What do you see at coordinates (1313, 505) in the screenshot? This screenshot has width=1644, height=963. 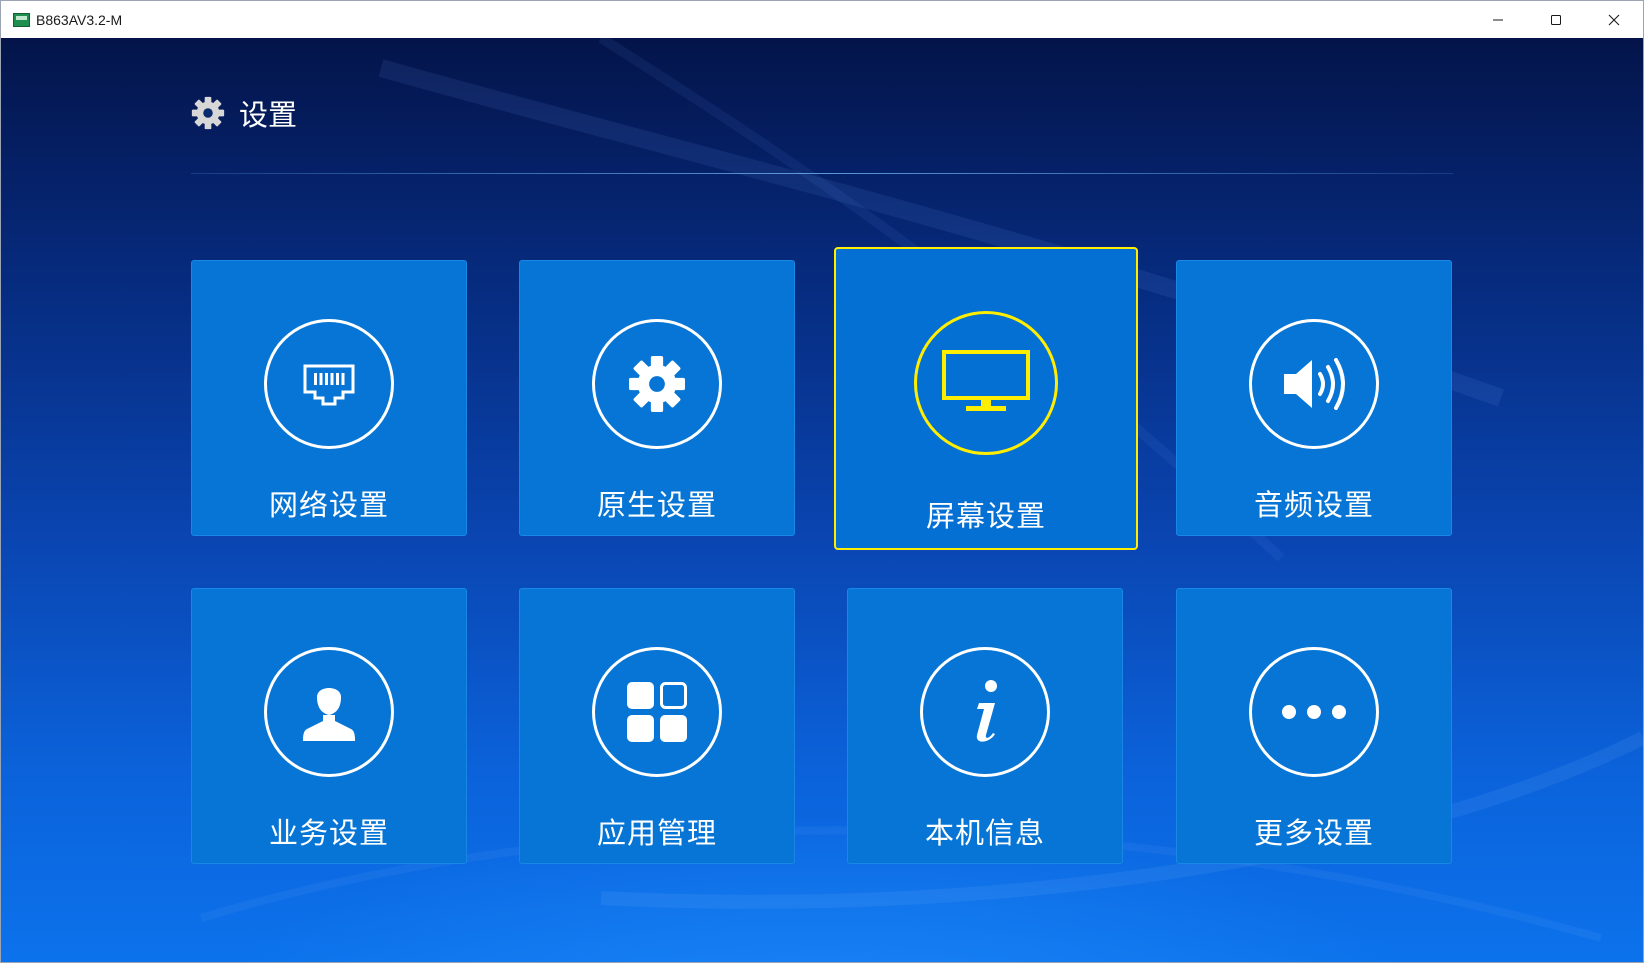 I see `tile-label: 音频设置` at bounding box center [1313, 505].